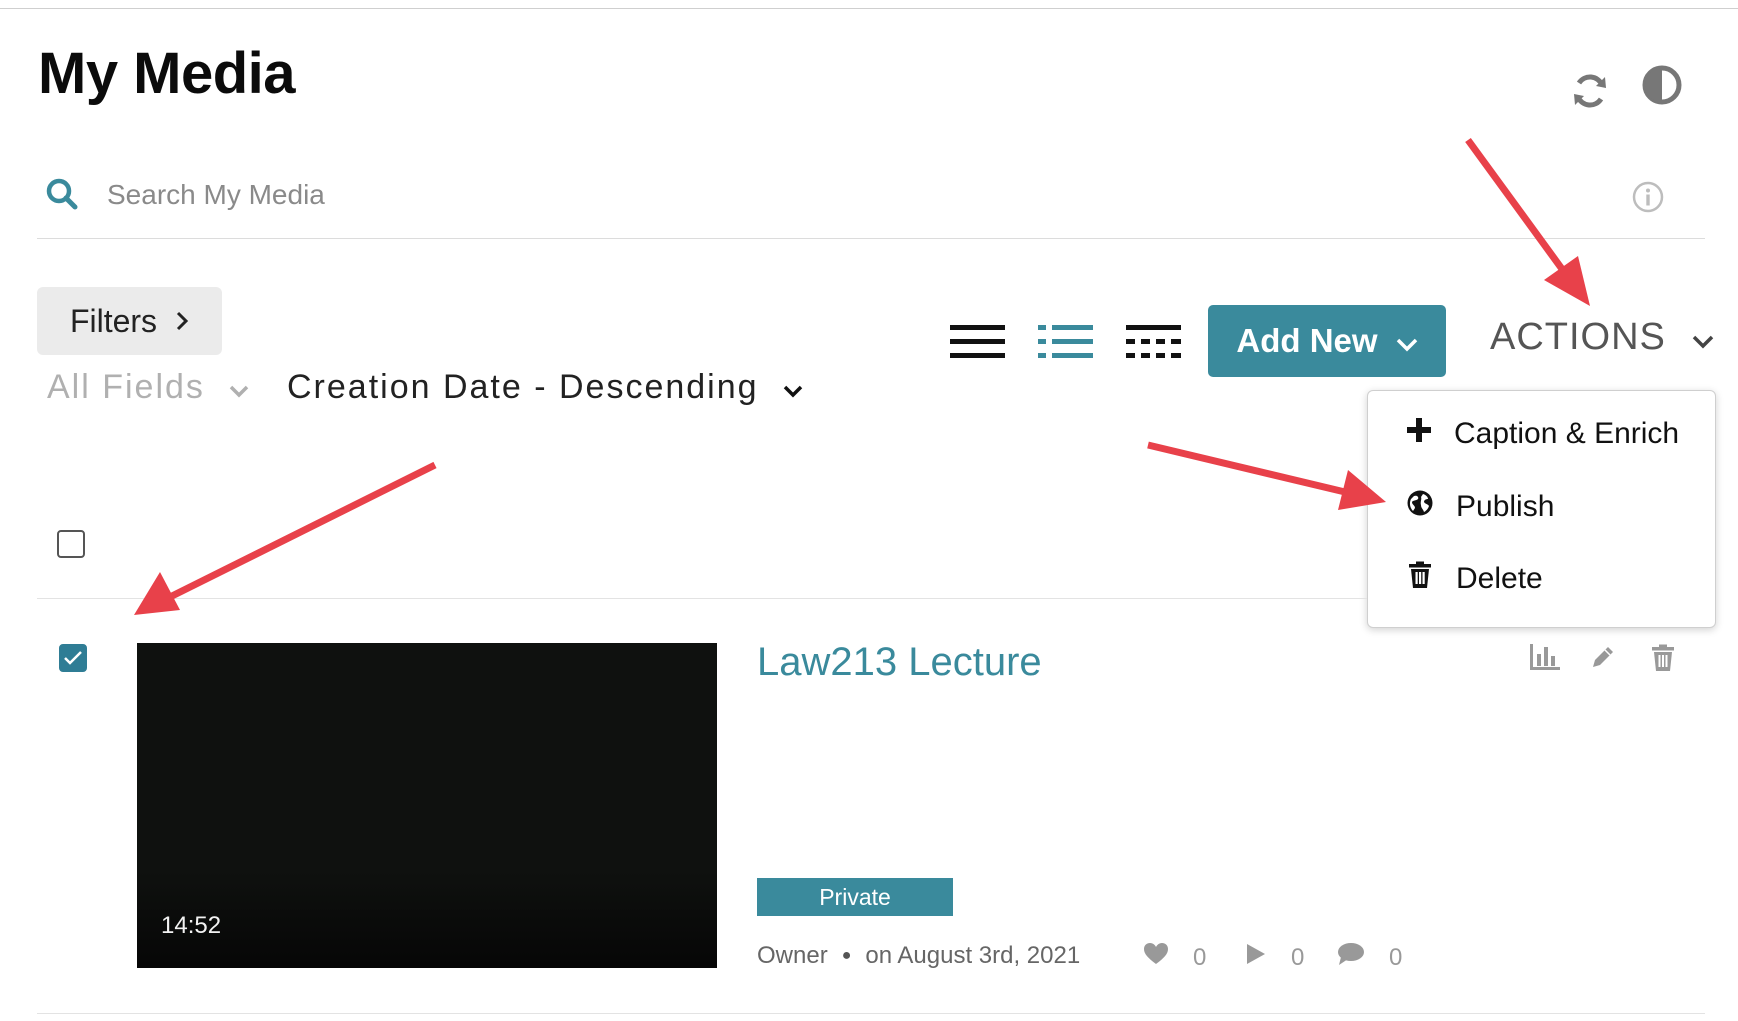 Image resolution: width=1738 pixels, height=1021 pixels. I want to click on arrow-to-checkbox, so click(285, 538).